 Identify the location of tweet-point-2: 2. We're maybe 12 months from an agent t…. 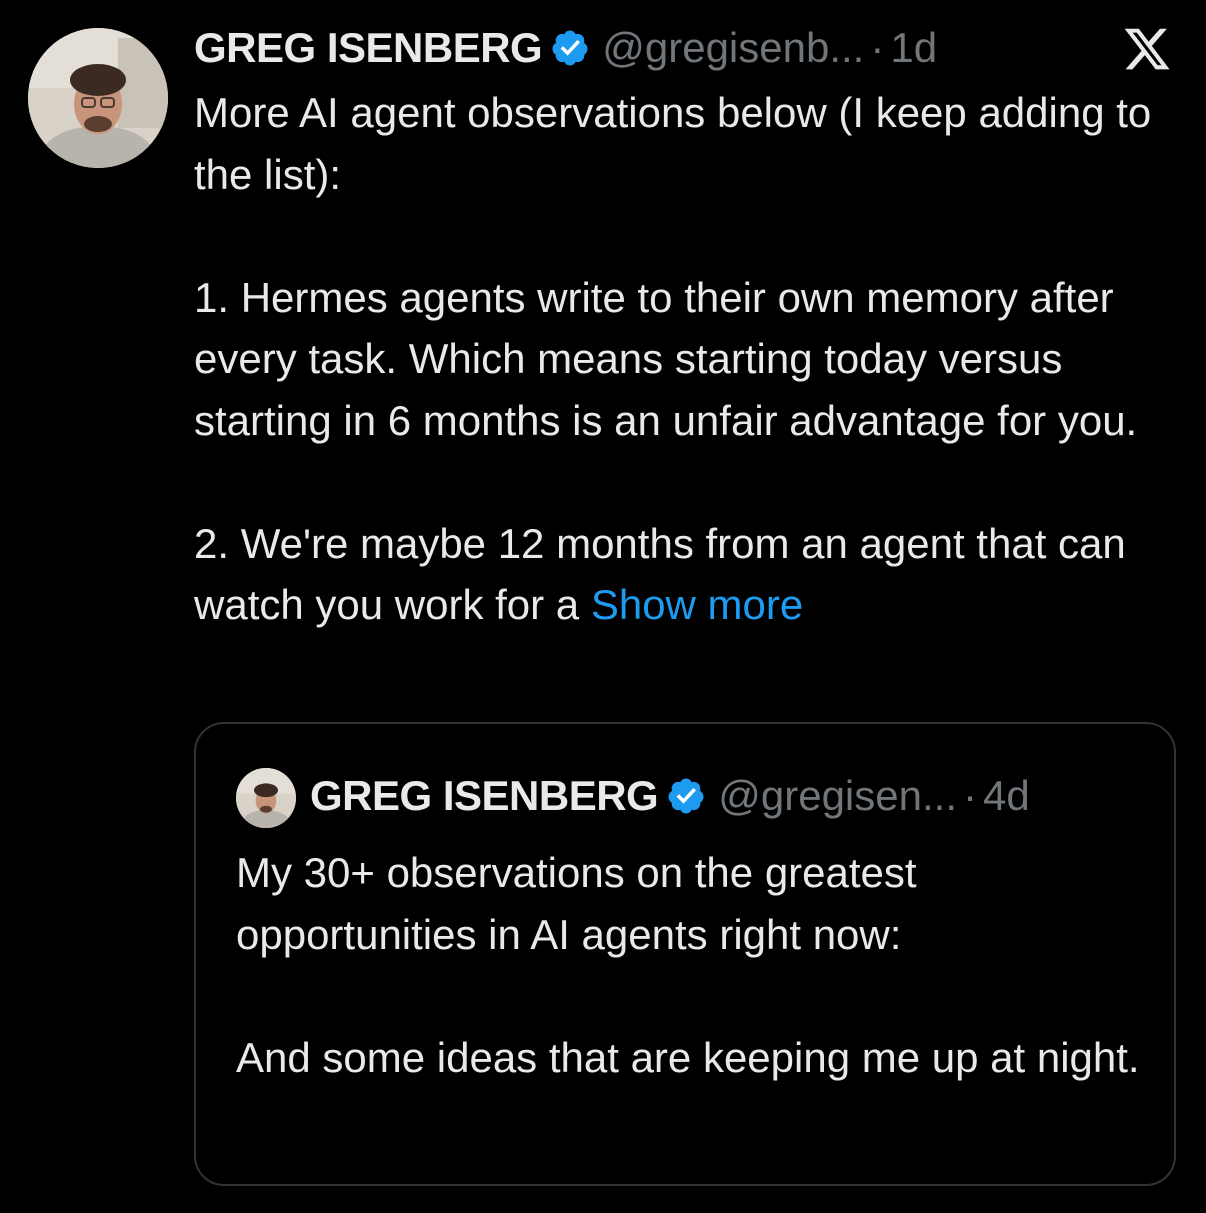
(689, 574).